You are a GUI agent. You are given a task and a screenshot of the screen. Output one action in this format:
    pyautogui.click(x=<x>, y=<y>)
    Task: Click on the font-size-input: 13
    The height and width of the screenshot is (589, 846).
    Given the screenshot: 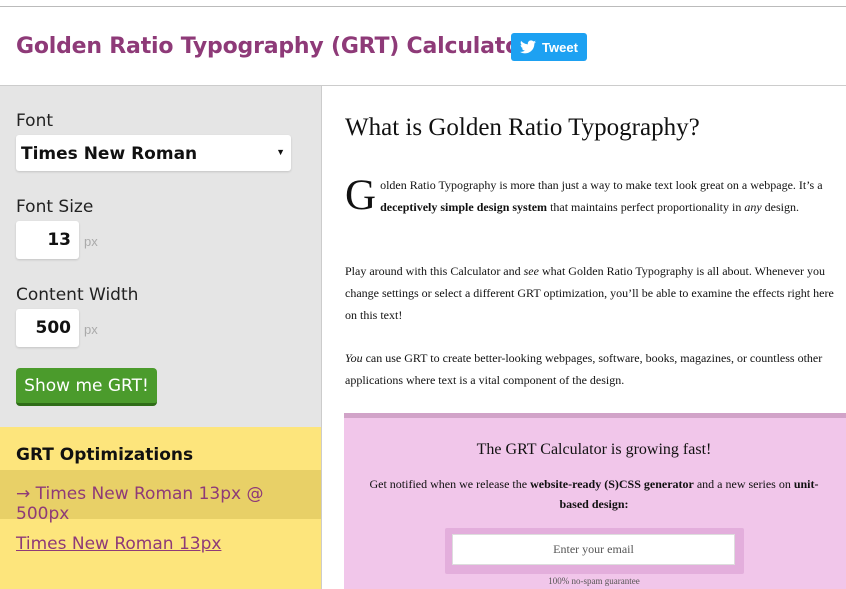 What is the action you would take?
    pyautogui.click(x=47, y=240)
    